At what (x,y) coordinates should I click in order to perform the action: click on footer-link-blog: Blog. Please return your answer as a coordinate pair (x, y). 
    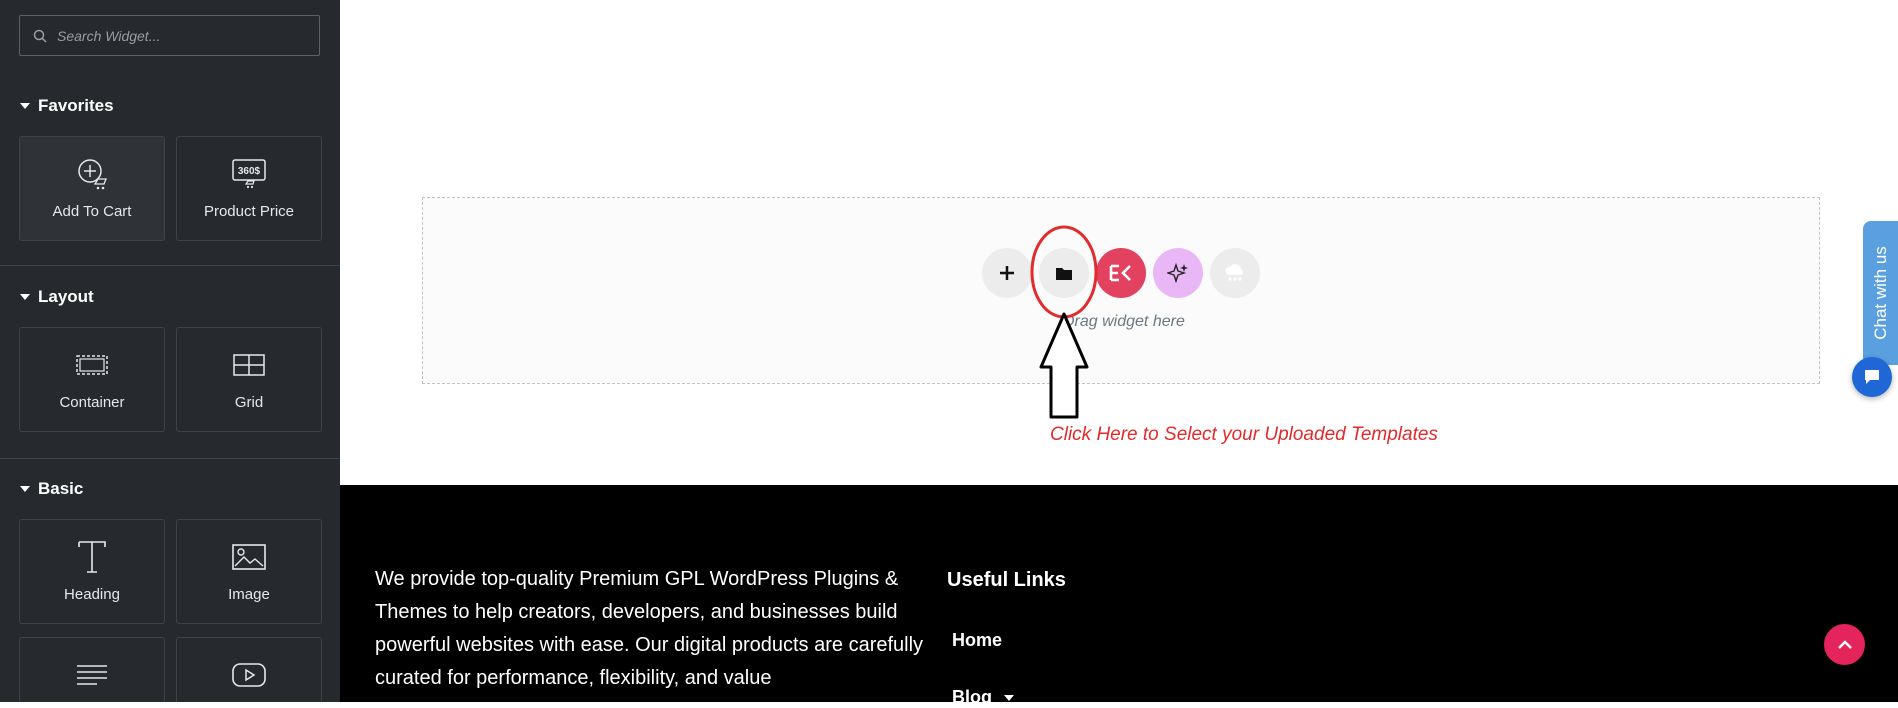
    Looking at the image, I should click on (983, 697).